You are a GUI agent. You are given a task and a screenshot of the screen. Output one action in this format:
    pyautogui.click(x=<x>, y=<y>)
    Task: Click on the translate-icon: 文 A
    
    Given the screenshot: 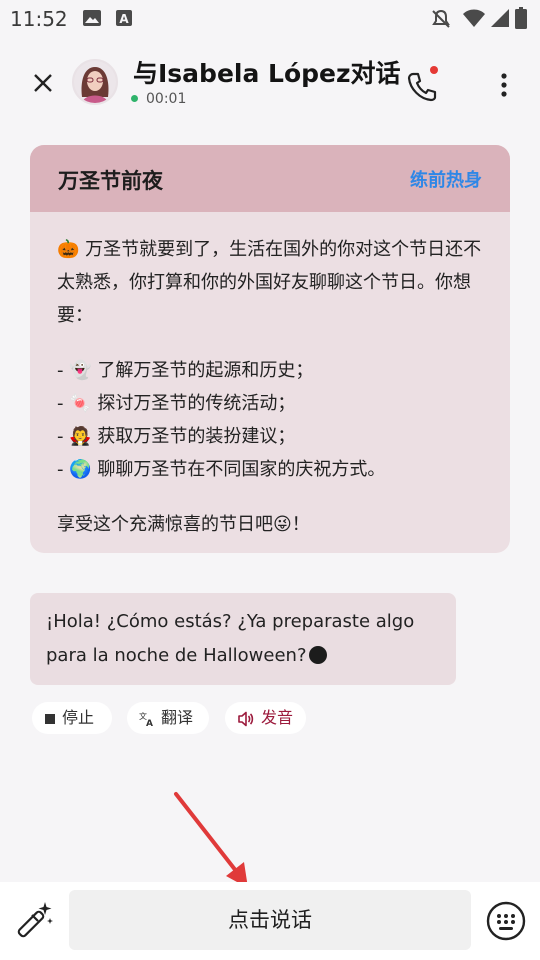 What is the action you would take?
    pyautogui.click(x=146, y=719)
    